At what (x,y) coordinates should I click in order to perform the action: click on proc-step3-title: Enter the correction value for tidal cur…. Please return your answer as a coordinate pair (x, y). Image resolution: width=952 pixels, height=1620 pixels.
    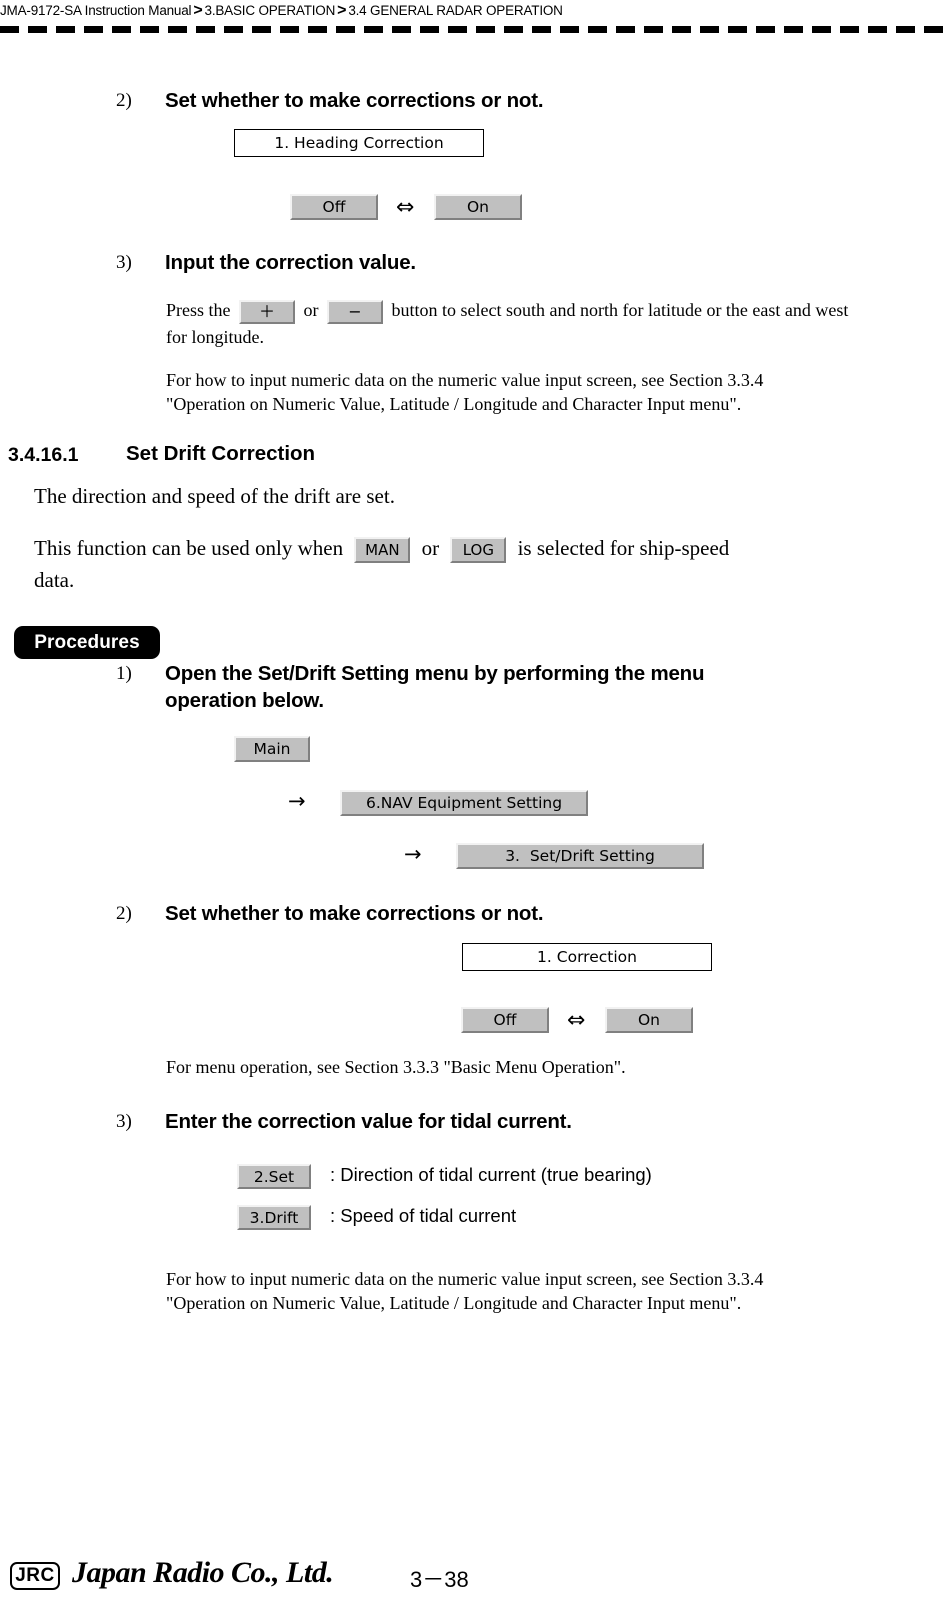
    Looking at the image, I should click on (368, 1121).